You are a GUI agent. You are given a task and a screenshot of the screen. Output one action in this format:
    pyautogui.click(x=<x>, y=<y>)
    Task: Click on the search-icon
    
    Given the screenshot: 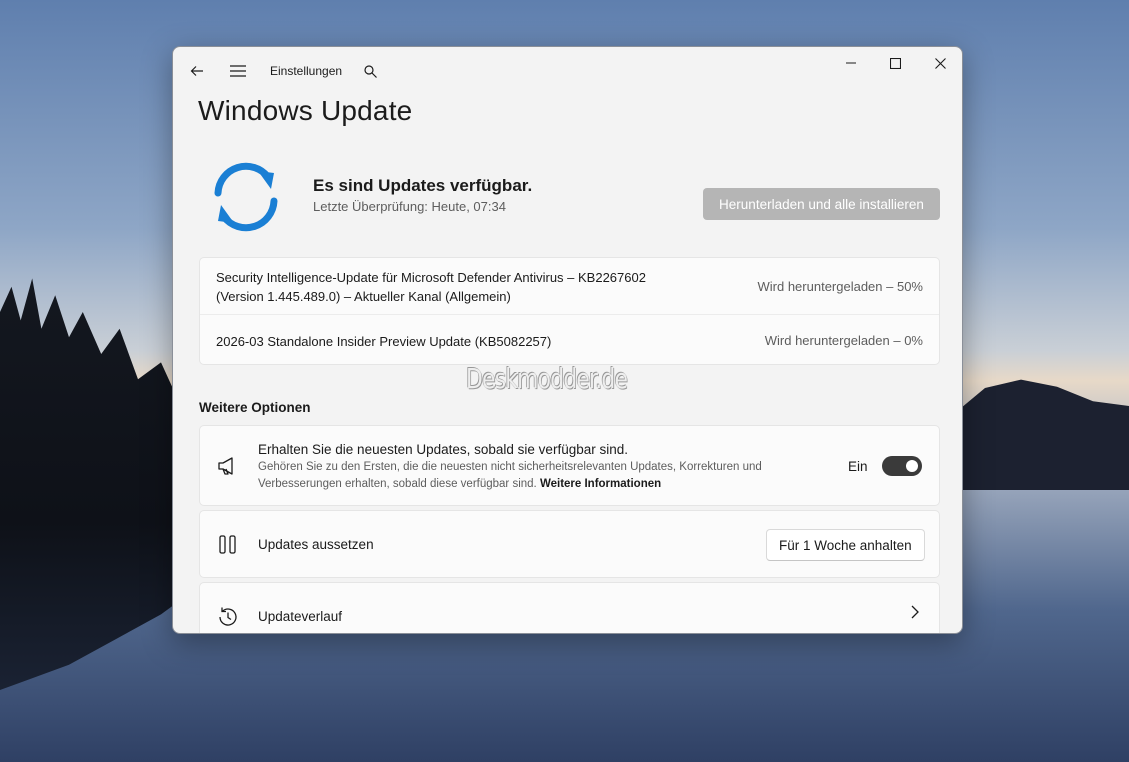 What is the action you would take?
    pyautogui.click(x=370, y=71)
    